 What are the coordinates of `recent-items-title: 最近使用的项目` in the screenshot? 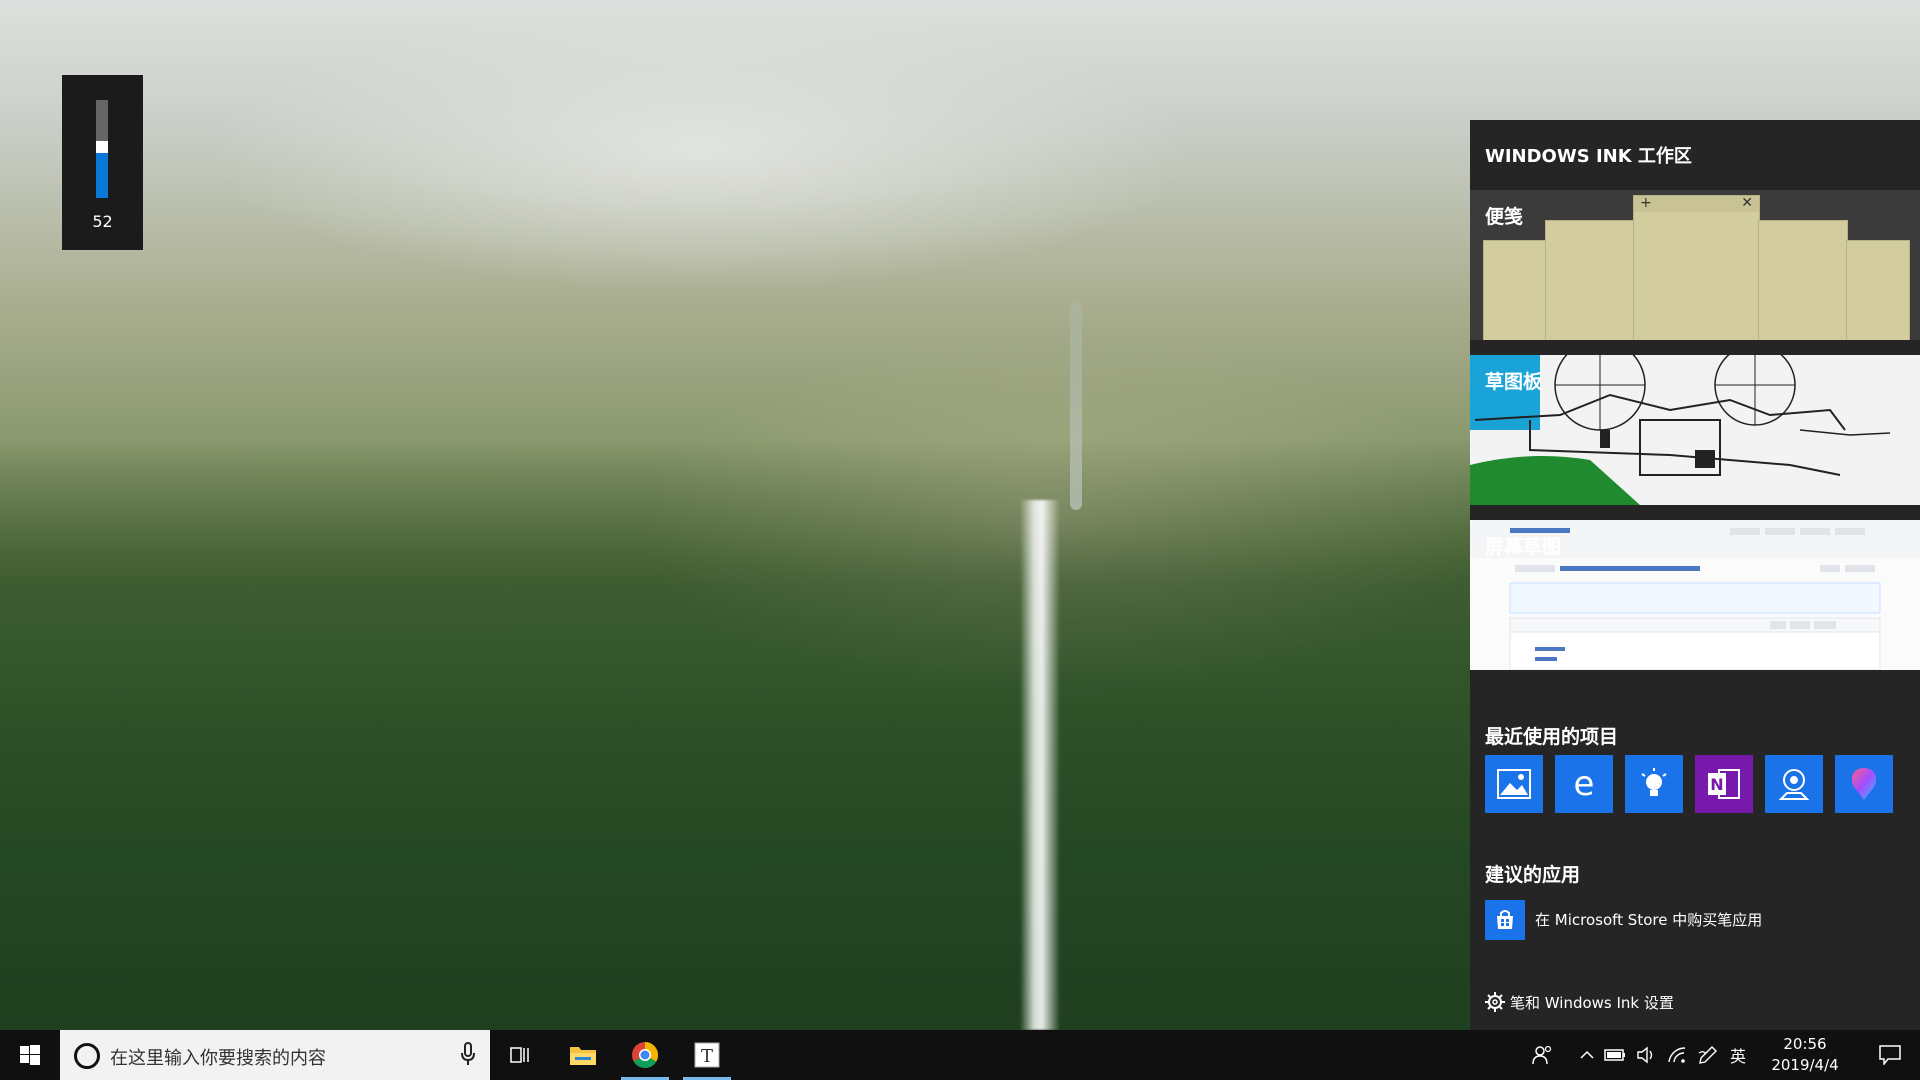 It's located at (1552, 737).